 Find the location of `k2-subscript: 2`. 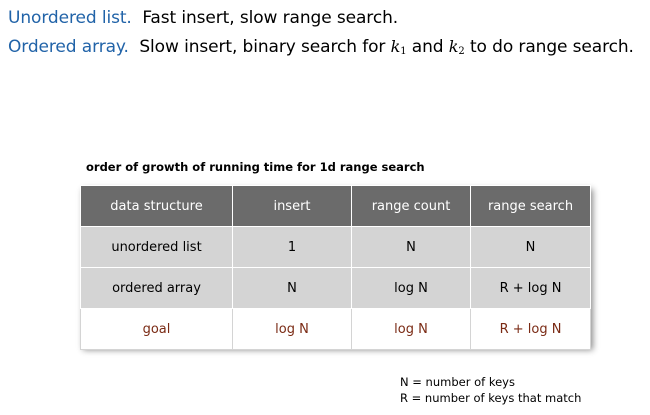

k2-subscript: 2 is located at coordinates (461, 51).